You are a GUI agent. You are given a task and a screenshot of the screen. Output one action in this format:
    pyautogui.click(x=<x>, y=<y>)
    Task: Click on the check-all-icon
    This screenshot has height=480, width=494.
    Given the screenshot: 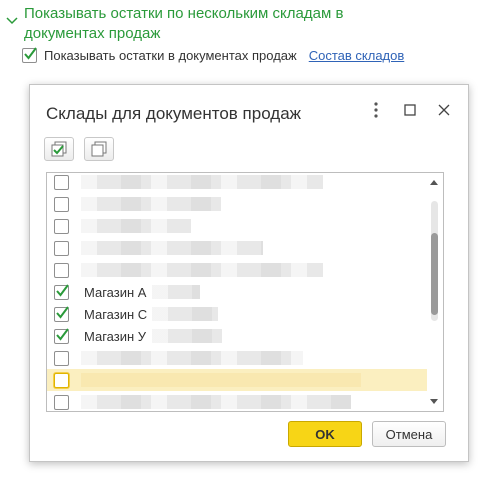 What is the action you would take?
    pyautogui.click(x=59, y=149)
    